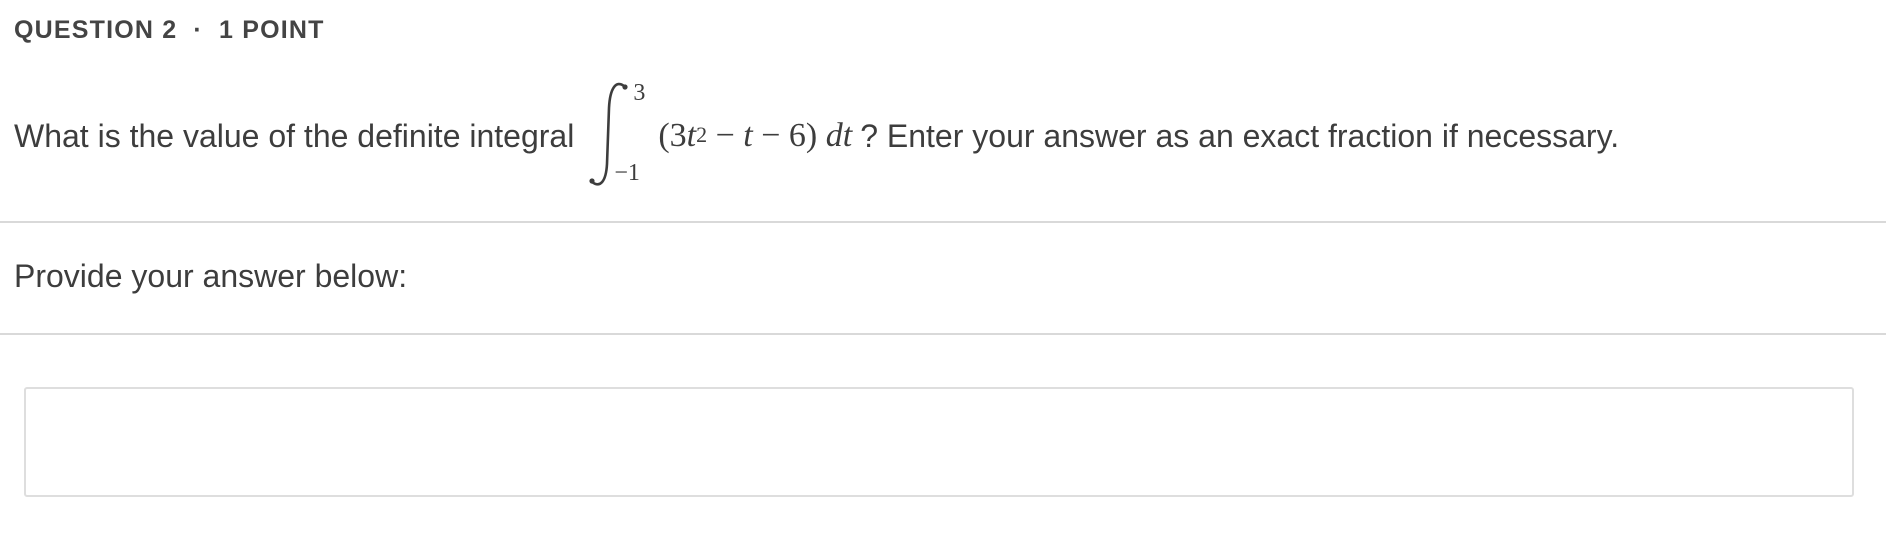 The height and width of the screenshot is (536, 1886). Describe the element at coordinates (211, 276) in the screenshot. I see `answer-prompt: Provide your answer below:` at that location.